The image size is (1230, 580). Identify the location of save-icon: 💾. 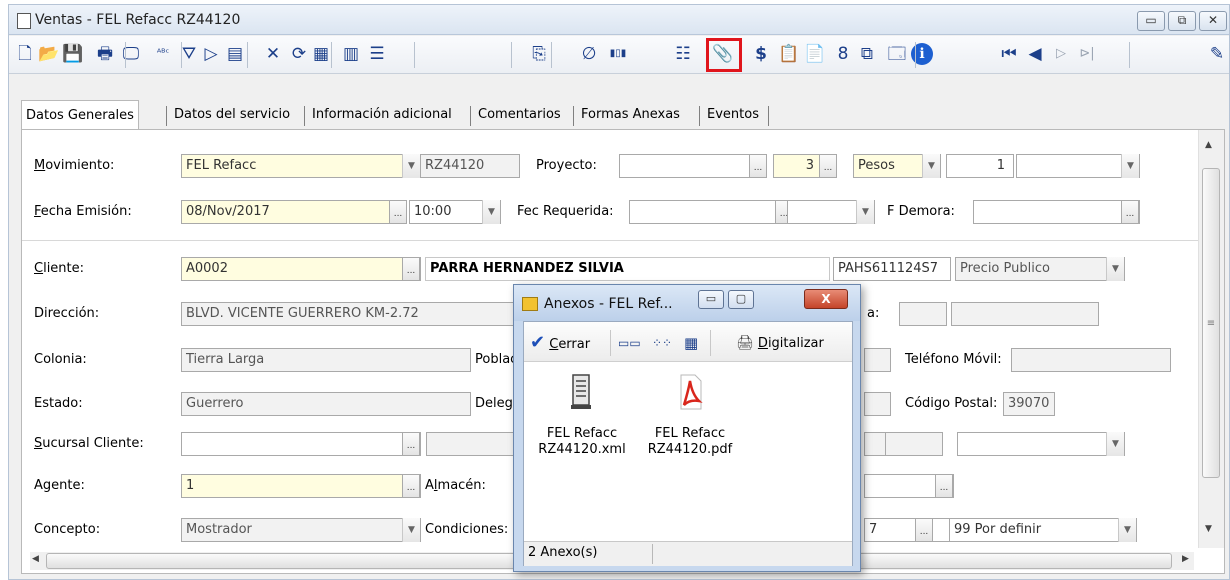
(73, 54).